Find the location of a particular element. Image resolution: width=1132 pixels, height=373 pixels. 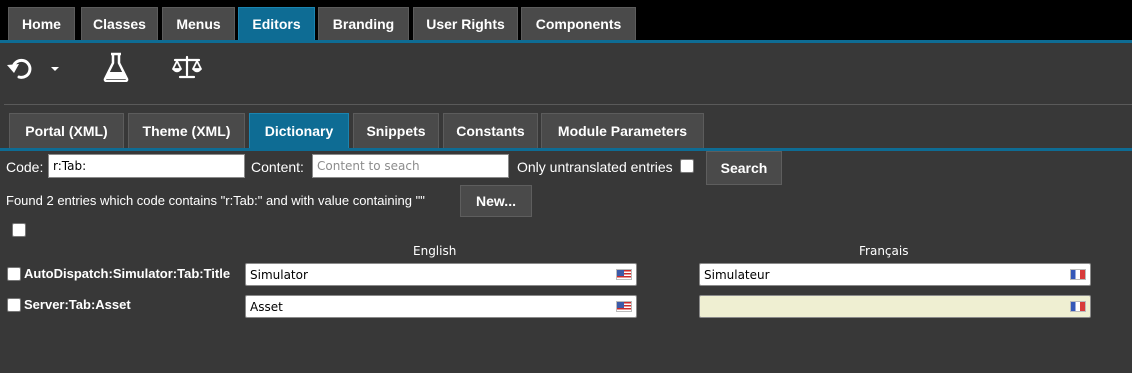

search-button: Search is located at coordinates (744, 168).